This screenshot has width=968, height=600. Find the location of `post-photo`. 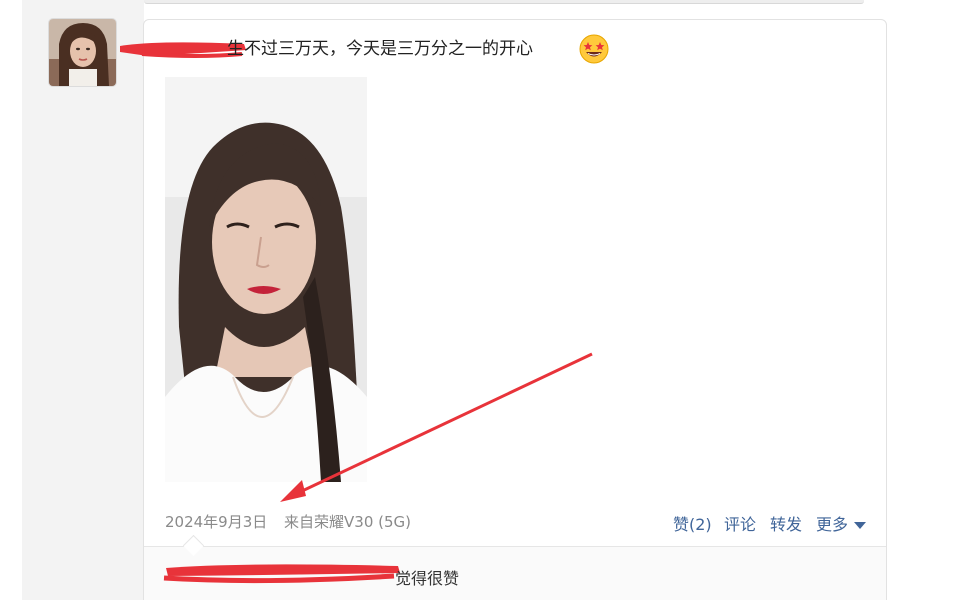

post-photo is located at coordinates (266, 279).